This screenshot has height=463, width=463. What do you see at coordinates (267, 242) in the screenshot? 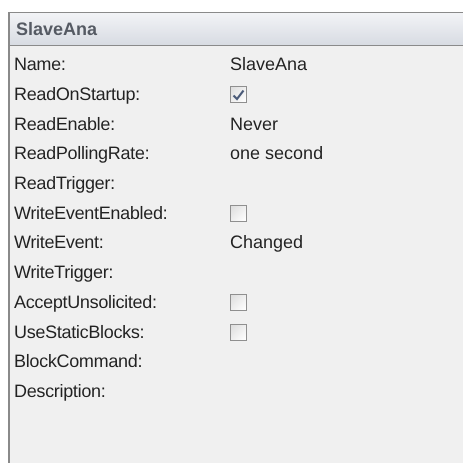
I see `property-value: Changed` at bounding box center [267, 242].